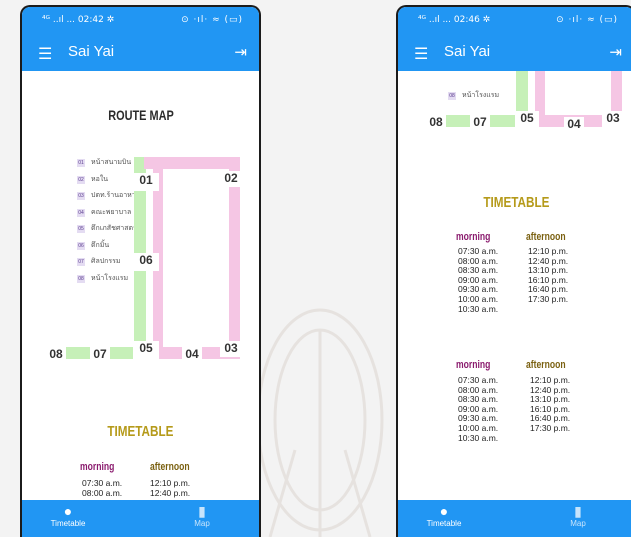  I want to click on status-time: ⁴ᴳ ..ıl ... 02:42 ✲, so click(78, 20).